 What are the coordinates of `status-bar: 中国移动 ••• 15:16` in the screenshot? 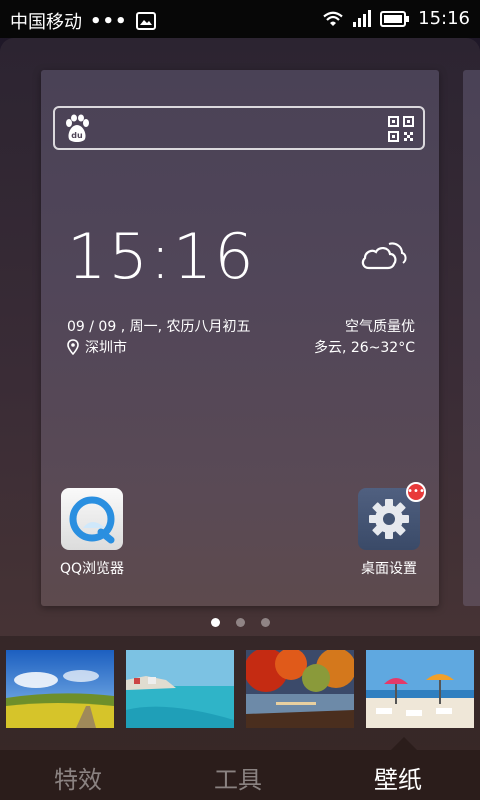 It's located at (240, 19).